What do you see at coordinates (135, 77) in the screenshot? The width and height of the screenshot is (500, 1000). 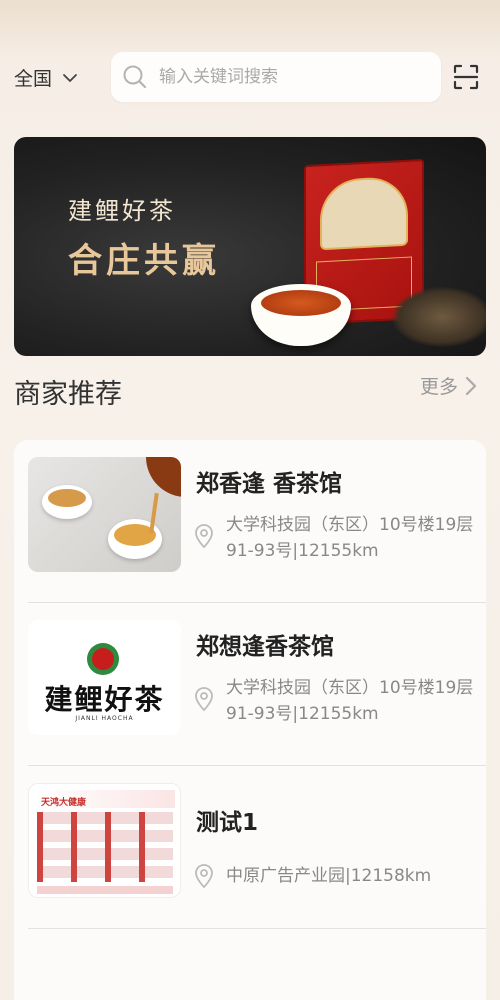 I see `search-icon` at bounding box center [135, 77].